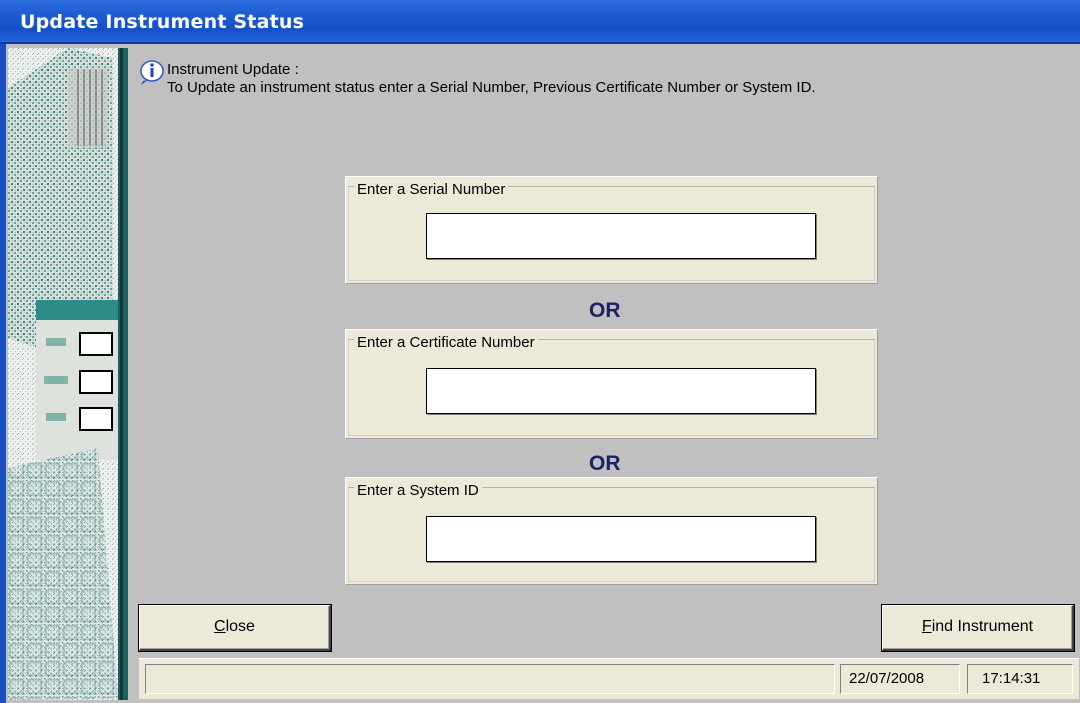 Image resolution: width=1080 pixels, height=703 pixels. Describe the element at coordinates (926, 626) in the screenshot. I see `find-accelerator: F` at that location.